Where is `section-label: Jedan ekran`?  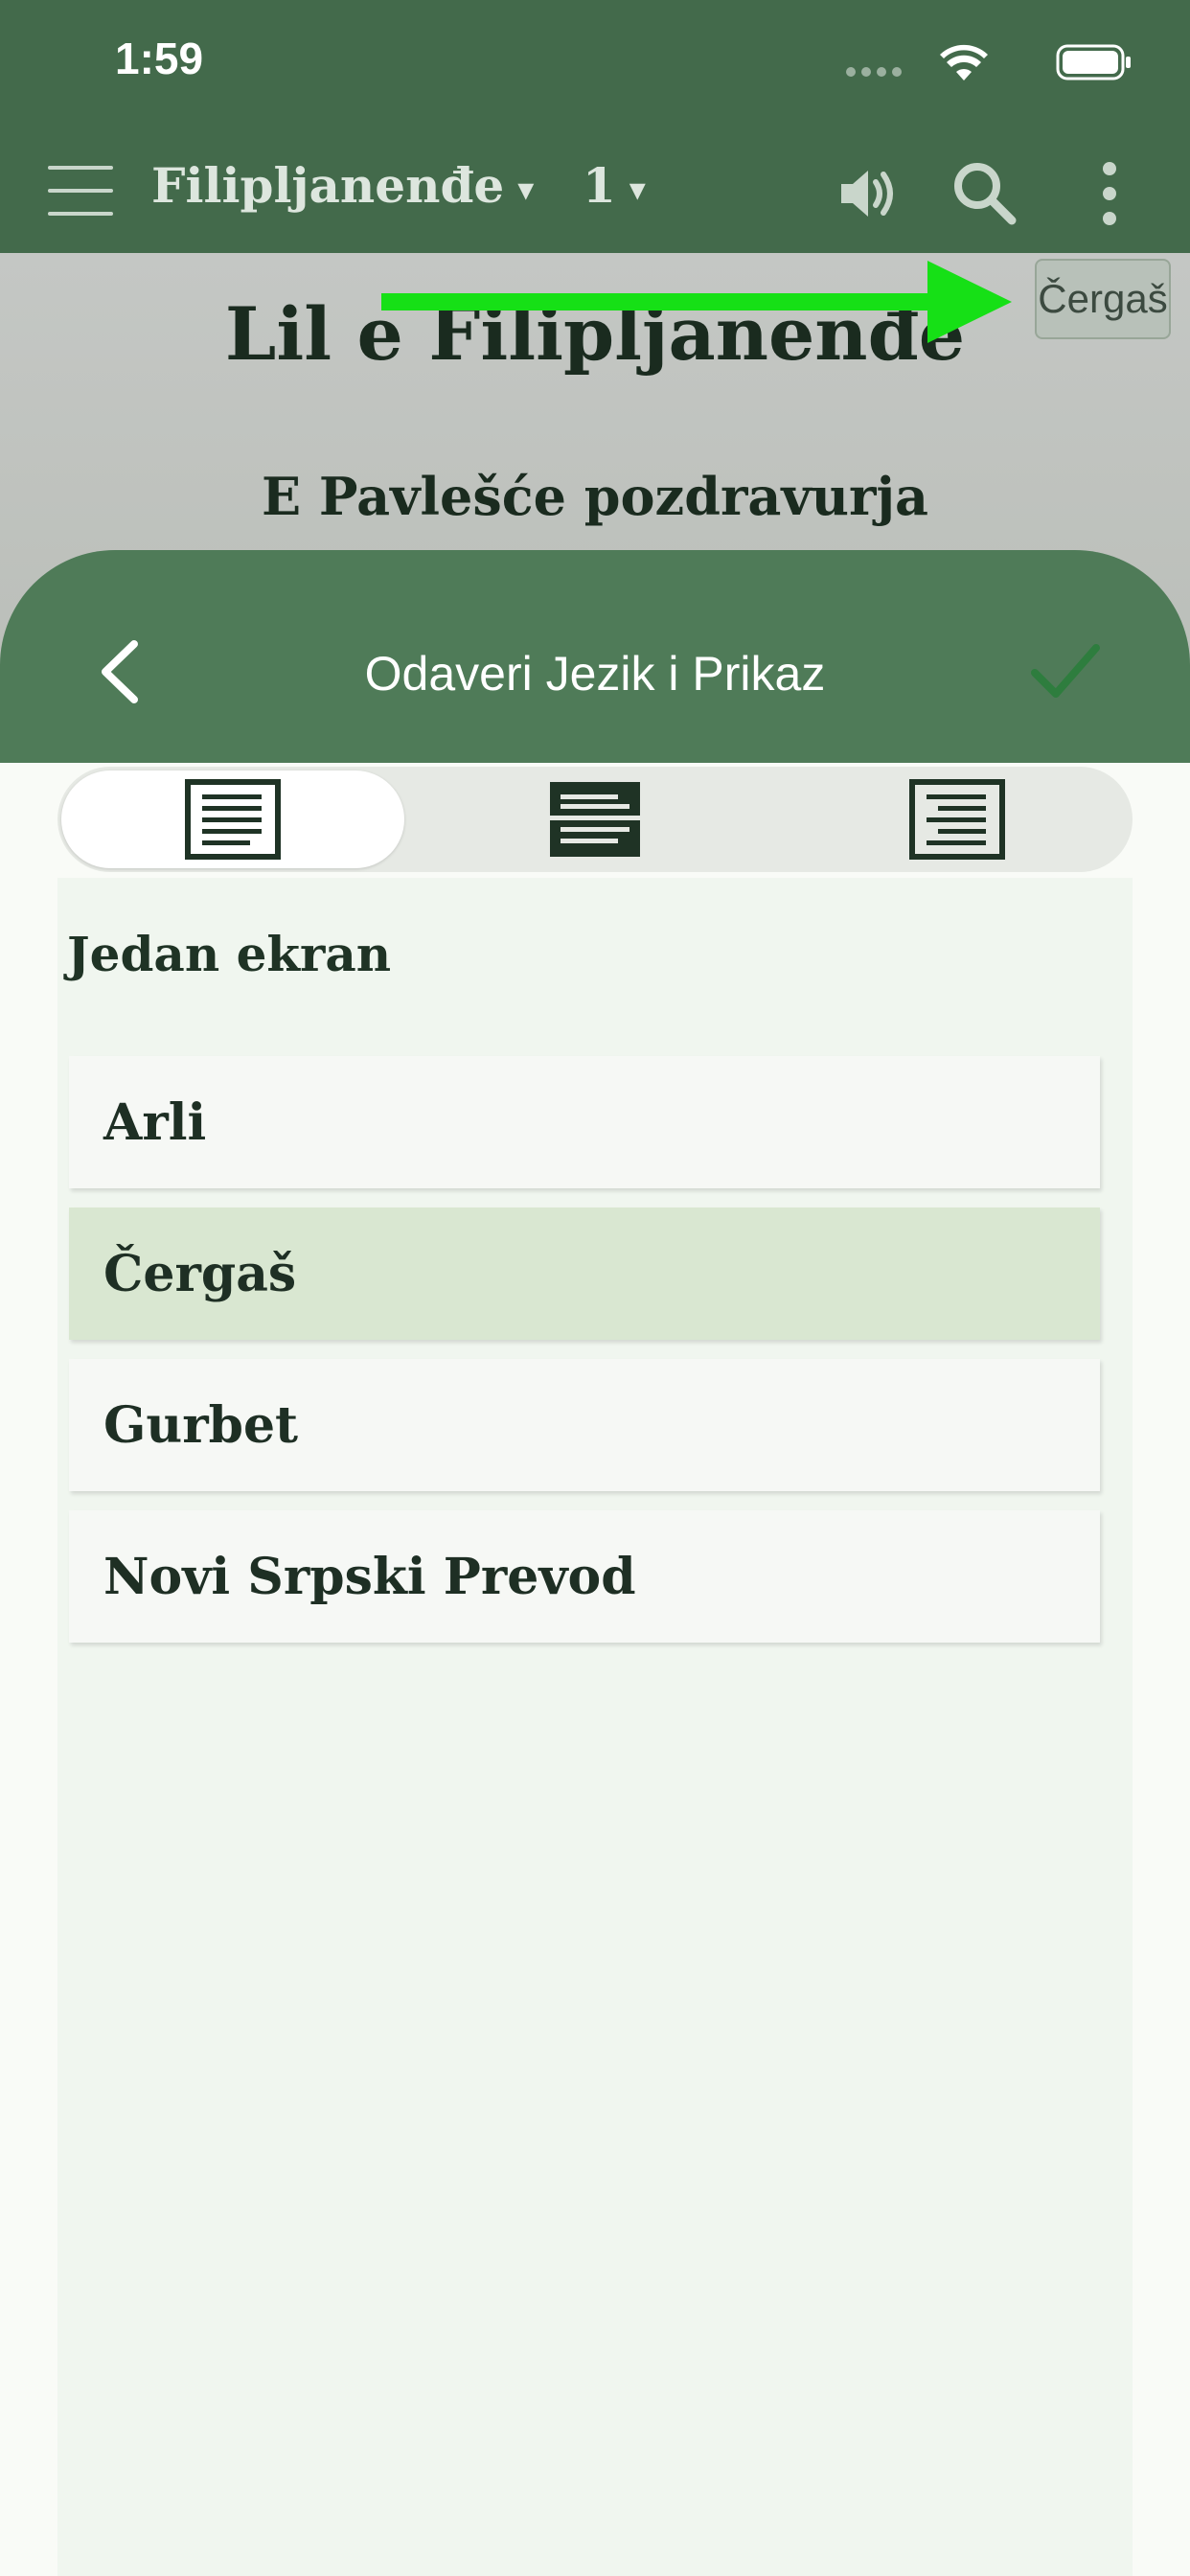 section-label: Jedan ekran is located at coordinates (230, 954).